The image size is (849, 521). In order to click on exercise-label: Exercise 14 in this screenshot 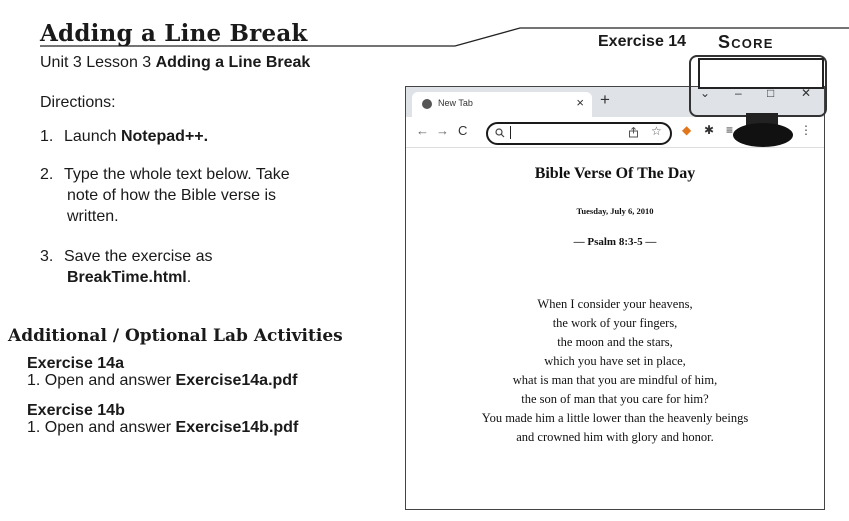, I will do `click(642, 41)`.